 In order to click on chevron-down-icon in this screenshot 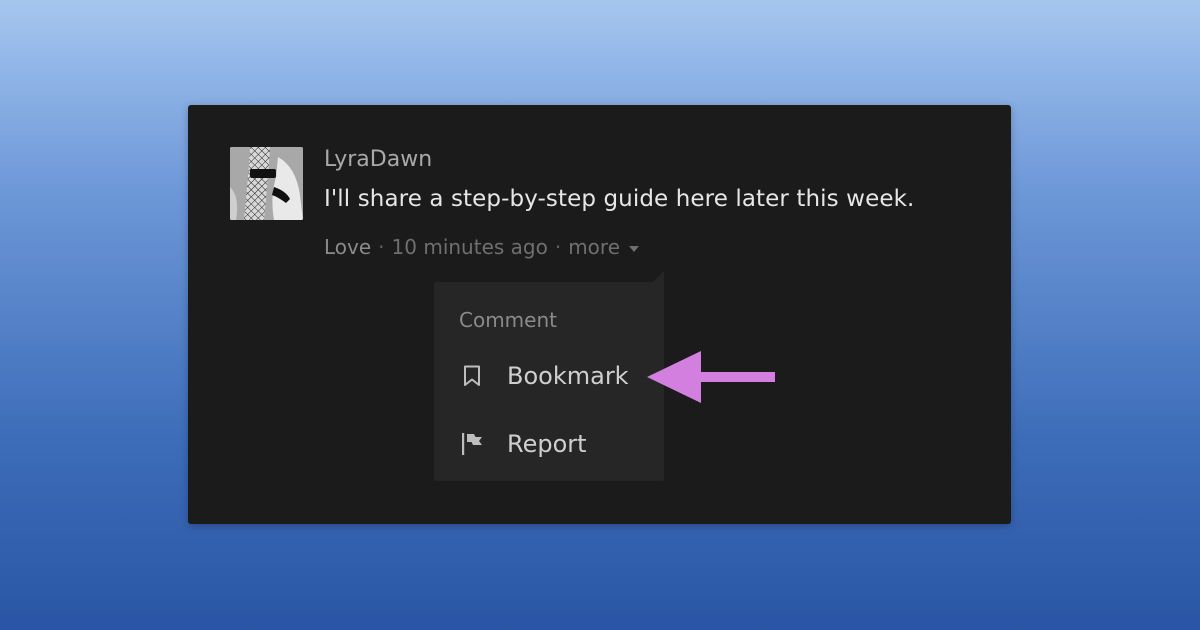, I will do `click(634, 248)`.